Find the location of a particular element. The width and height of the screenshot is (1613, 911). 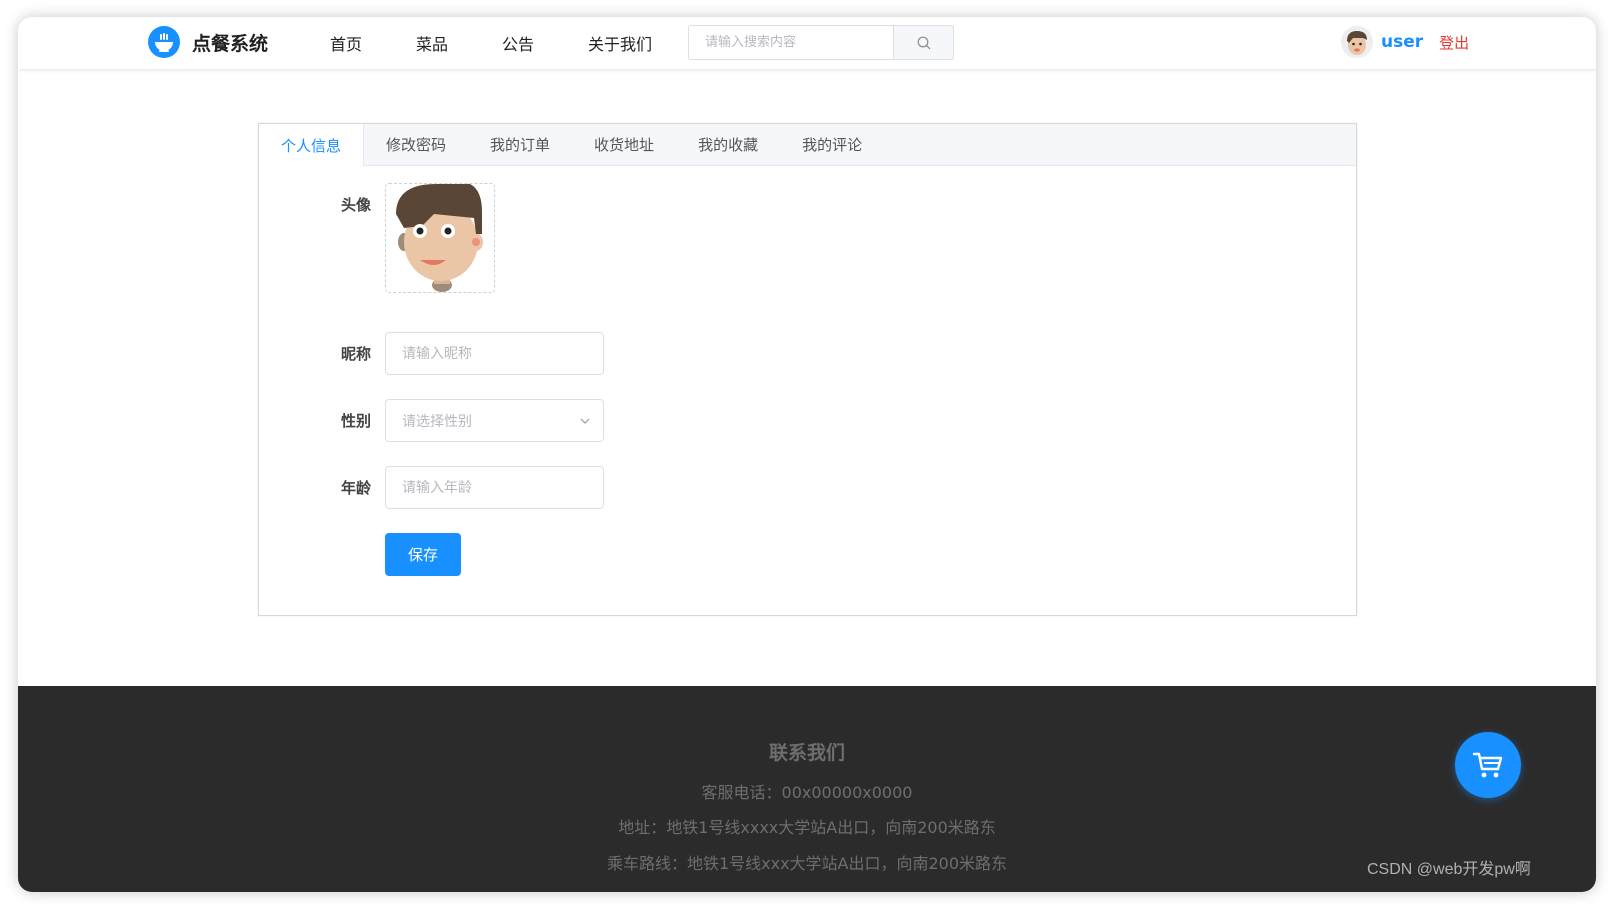

search-input is located at coordinates (790, 42).